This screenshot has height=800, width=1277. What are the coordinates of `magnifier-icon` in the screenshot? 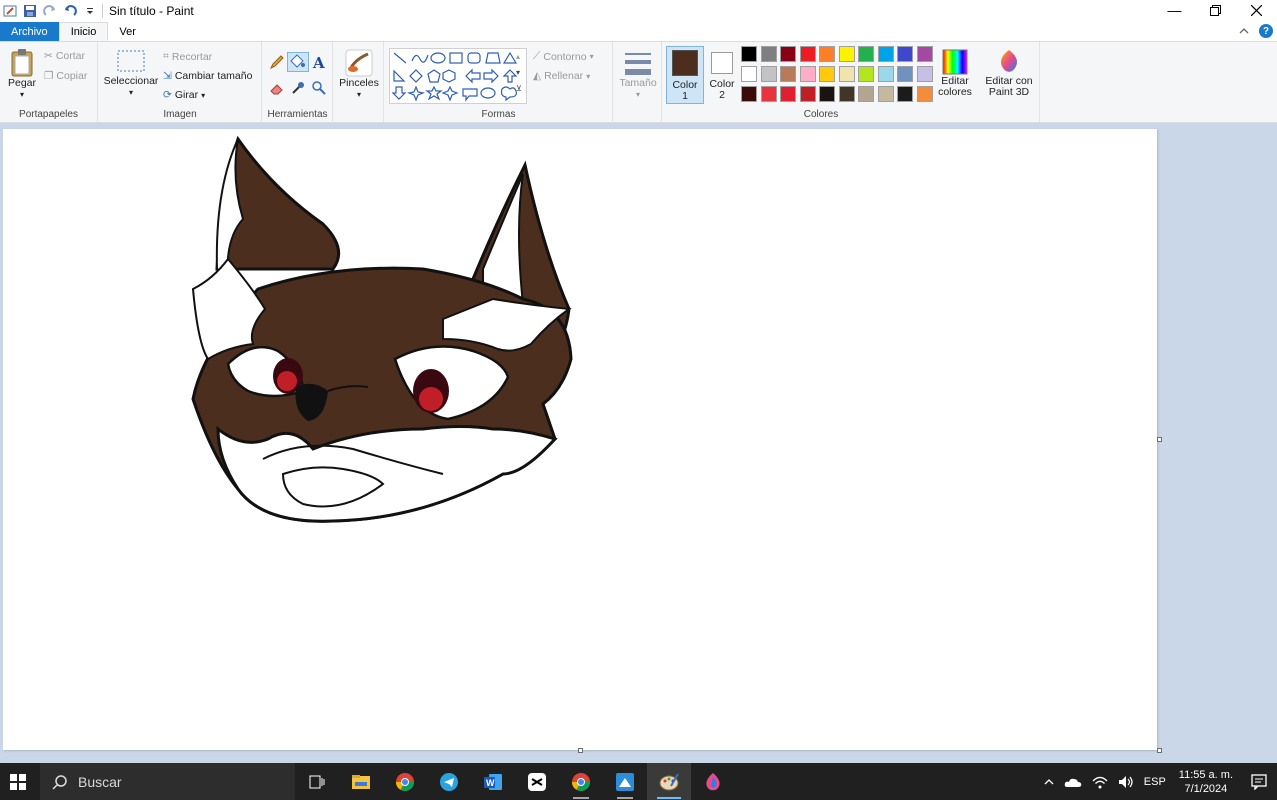 It's located at (320, 89).